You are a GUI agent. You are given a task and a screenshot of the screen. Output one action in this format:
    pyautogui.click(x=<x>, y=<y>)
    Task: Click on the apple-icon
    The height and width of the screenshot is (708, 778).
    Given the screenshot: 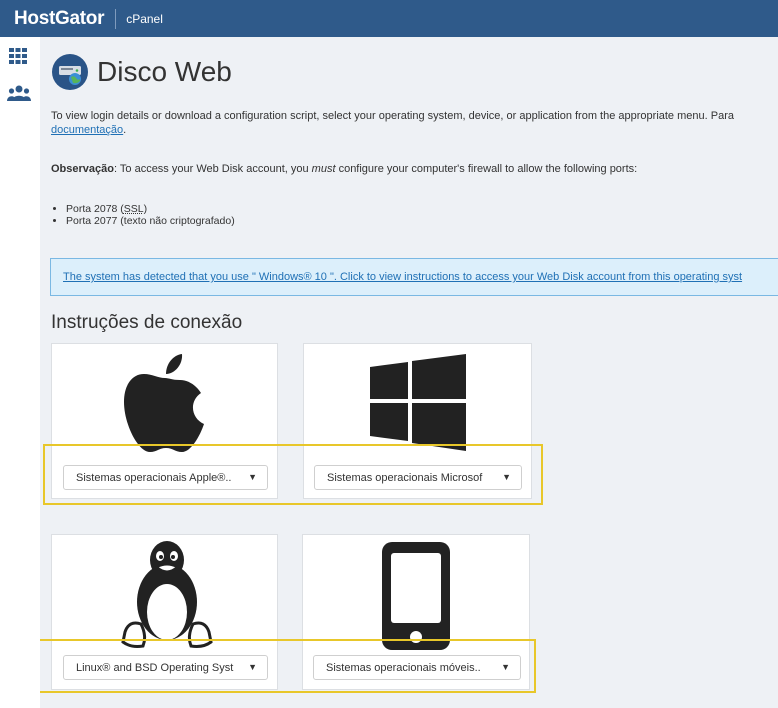 What is the action you would take?
    pyautogui.click(x=164, y=403)
    